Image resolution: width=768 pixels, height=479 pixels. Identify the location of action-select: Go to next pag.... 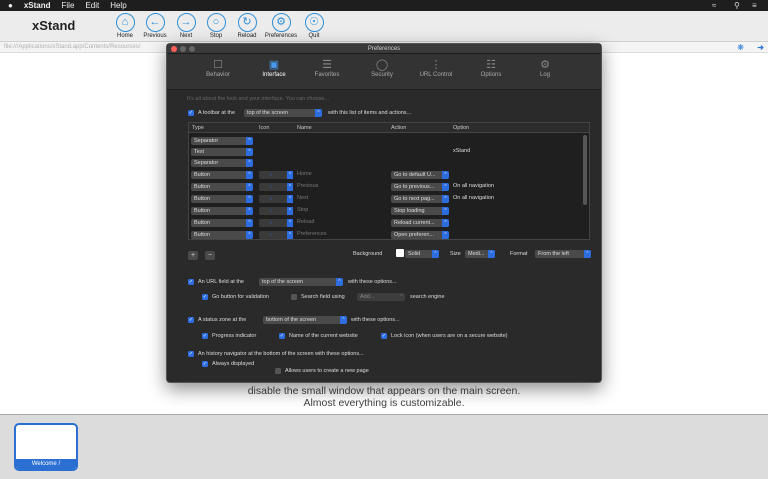
(420, 199).